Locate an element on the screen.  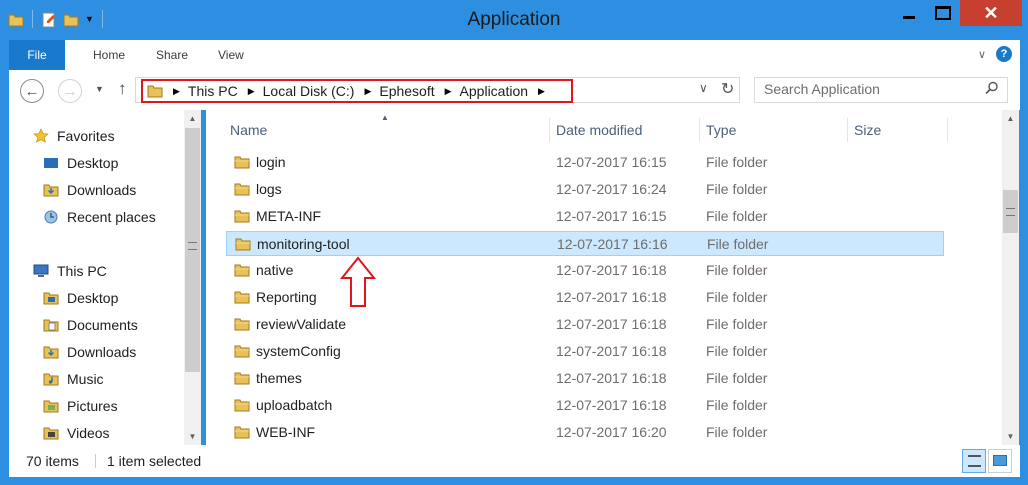
nav-item-label: Recent places is located at coordinates (111, 217).